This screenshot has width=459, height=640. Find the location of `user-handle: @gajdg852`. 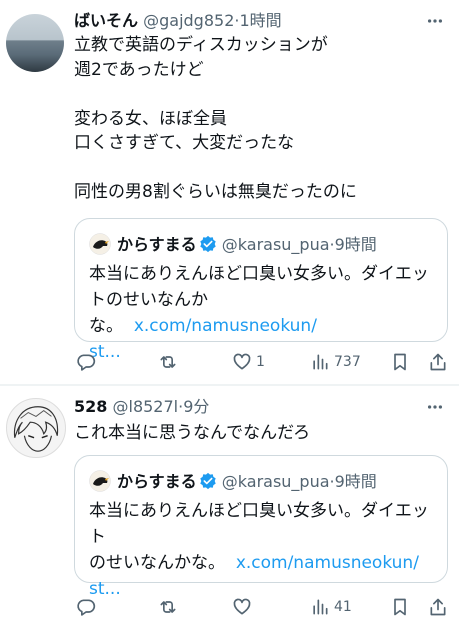

user-handle: @gajdg852 is located at coordinates (188, 20).